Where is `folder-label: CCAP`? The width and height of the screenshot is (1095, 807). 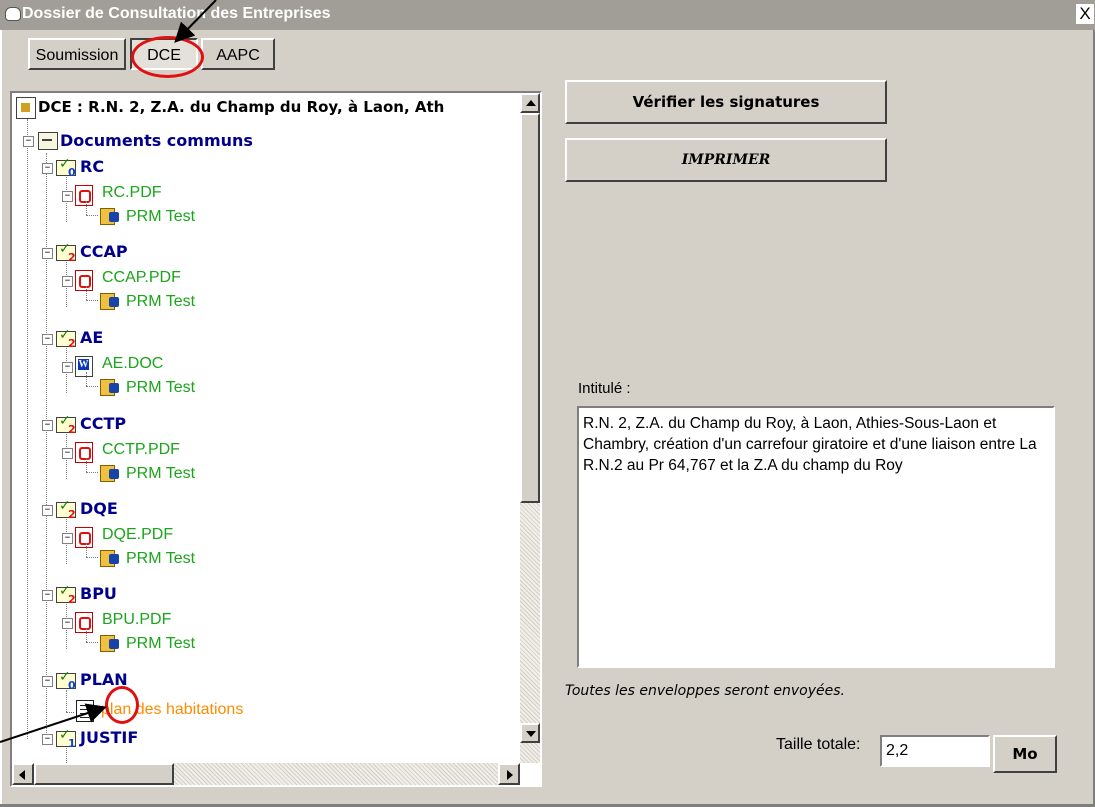
folder-label: CCAP is located at coordinates (104, 251).